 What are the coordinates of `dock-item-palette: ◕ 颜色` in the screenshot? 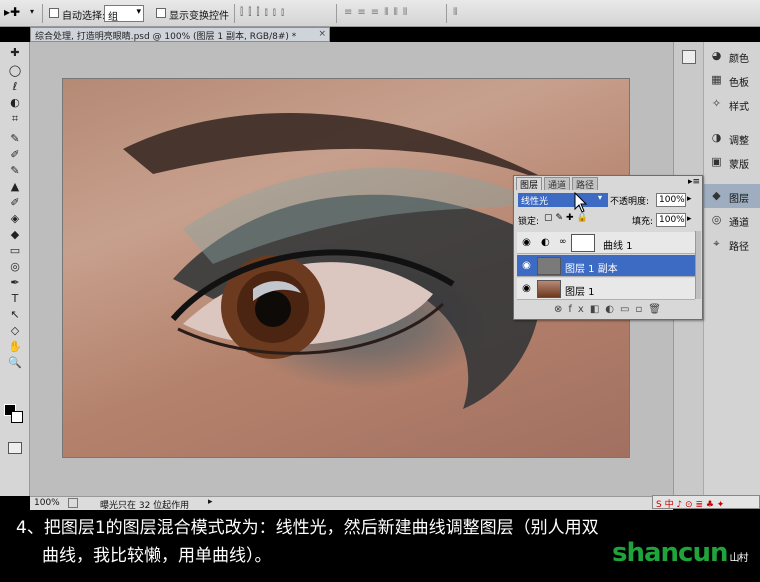 It's located at (732, 56).